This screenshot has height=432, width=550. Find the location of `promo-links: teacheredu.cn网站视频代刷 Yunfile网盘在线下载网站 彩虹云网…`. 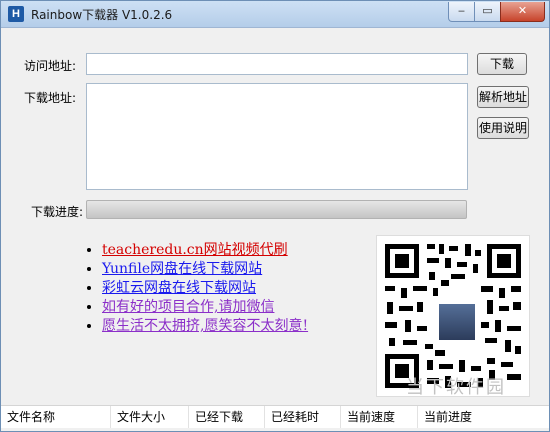

promo-links: teacheredu.cn网站视频代刷 Yunfile网盘在线下载网站 彩虹云网… is located at coordinates (198, 288).